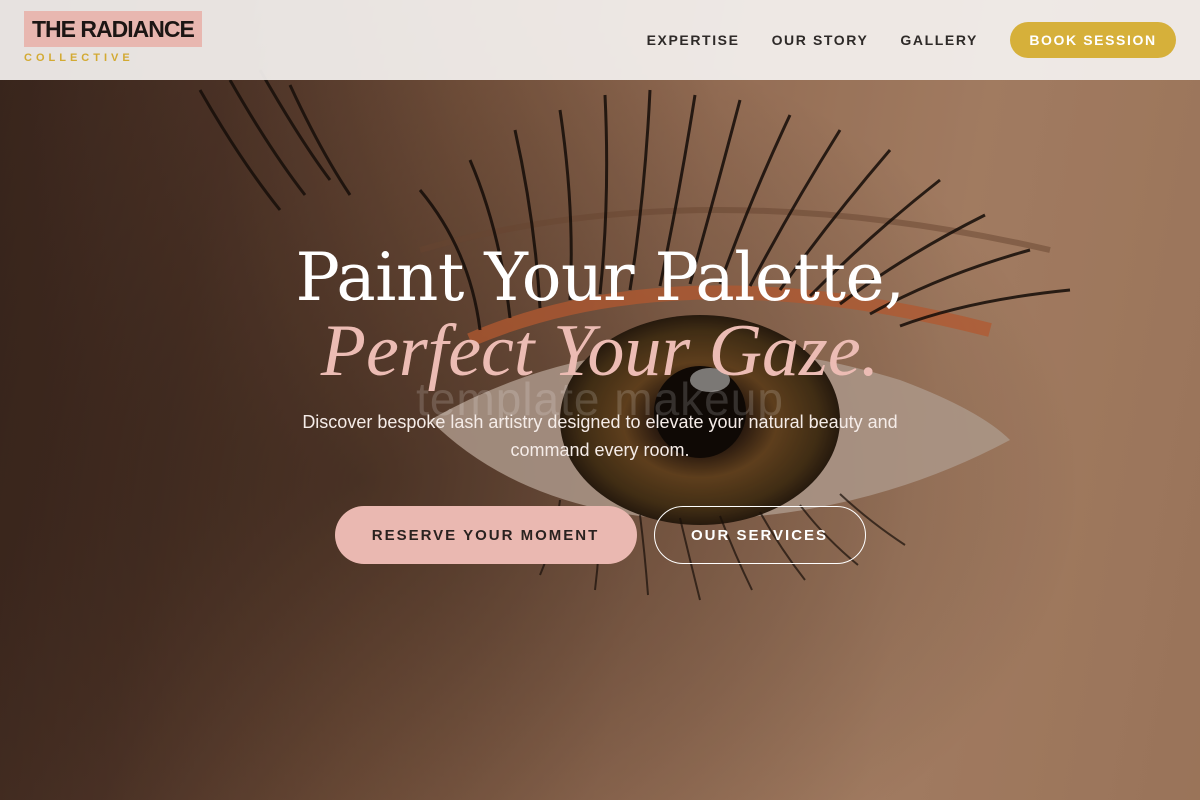 Image resolution: width=1200 pixels, height=800 pixels. I want to click on main-nav: EXPERTISE OUR STORY GALLERY BOOK SESSION, so click(911, 40).